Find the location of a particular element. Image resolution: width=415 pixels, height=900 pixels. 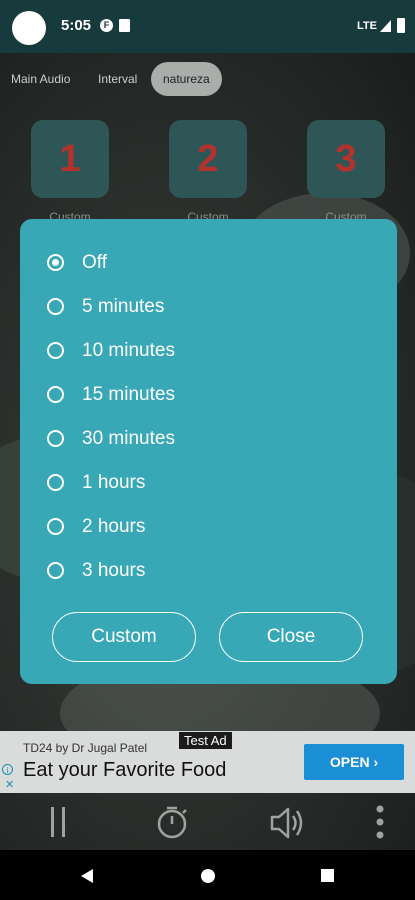

close-button: Close is located at coordinates (291, 637).